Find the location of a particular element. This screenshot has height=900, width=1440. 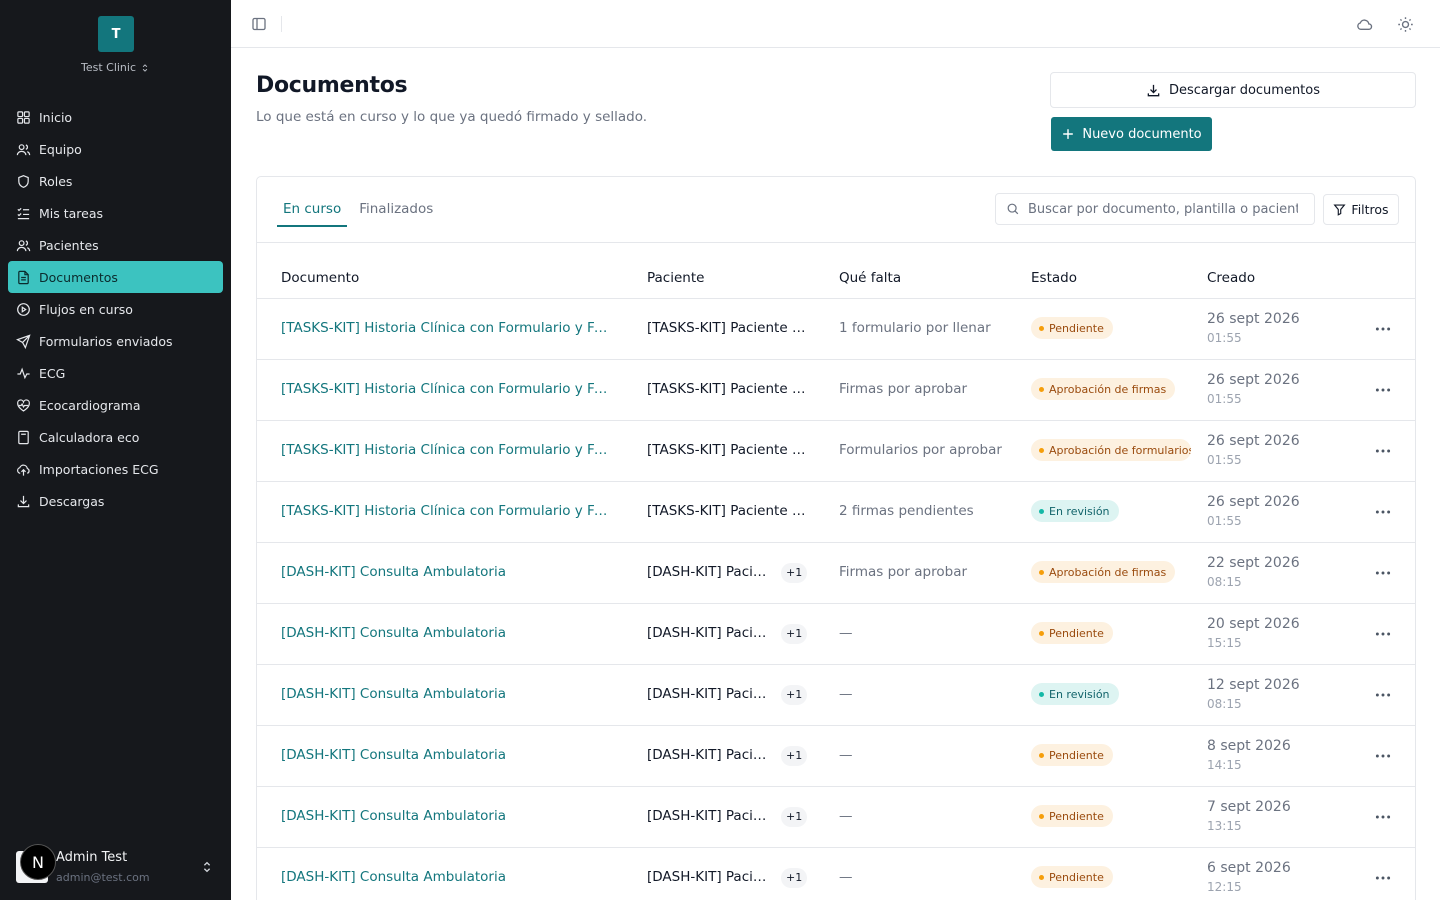

search-box is located at coordinates (1155, 209).